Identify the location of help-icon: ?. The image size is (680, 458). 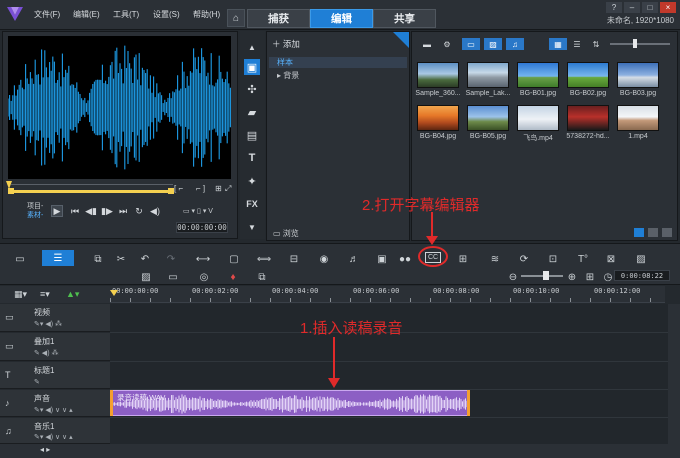
(614, 7).